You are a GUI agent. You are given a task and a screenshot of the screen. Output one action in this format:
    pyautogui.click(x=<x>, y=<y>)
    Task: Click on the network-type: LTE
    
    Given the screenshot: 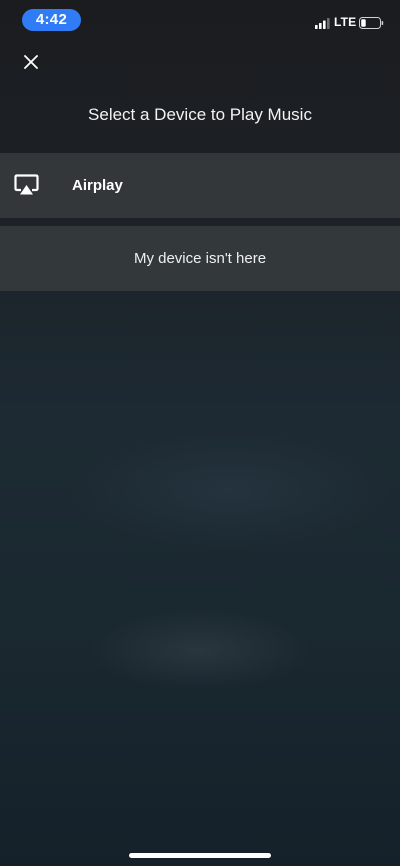 What is the action you would take?
    pyautogui.click(x=345, y=22)
    